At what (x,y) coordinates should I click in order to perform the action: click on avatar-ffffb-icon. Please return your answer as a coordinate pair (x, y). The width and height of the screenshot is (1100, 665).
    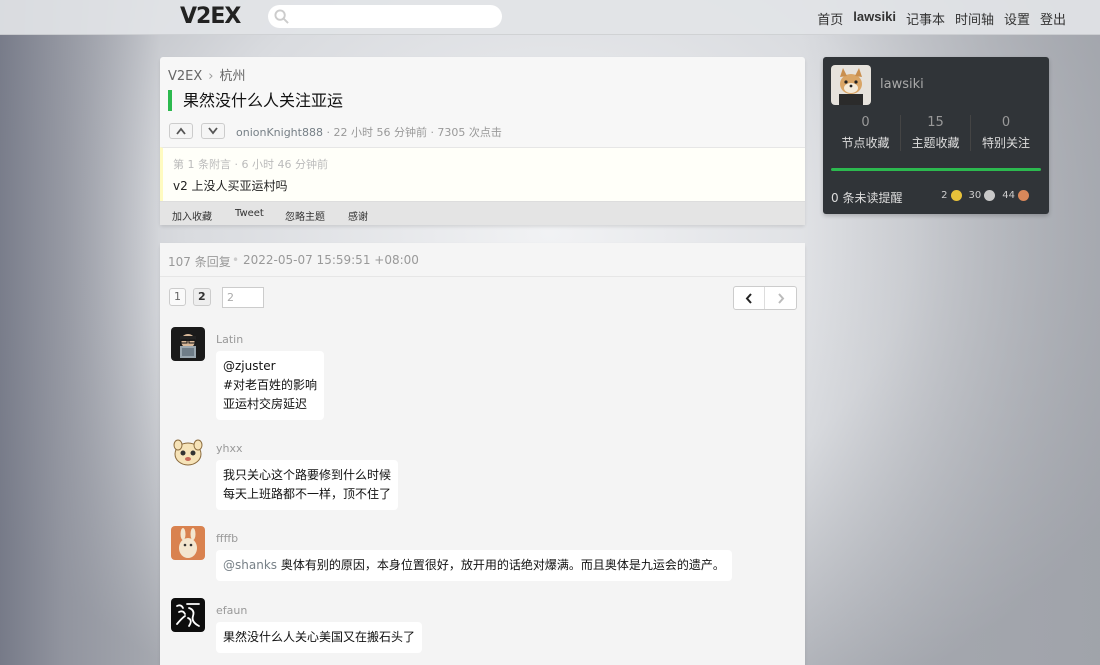
    Looking at the image, I should click on (188, 543).